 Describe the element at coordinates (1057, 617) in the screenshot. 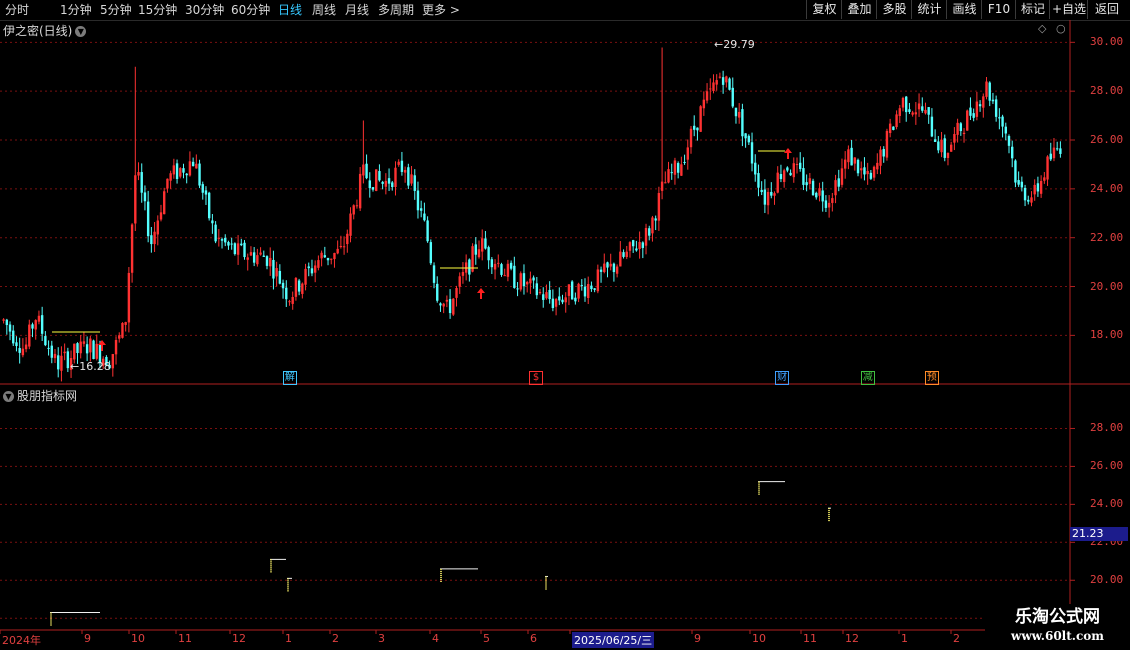

I see `watermark-title: 乐淘公式网` at that location.